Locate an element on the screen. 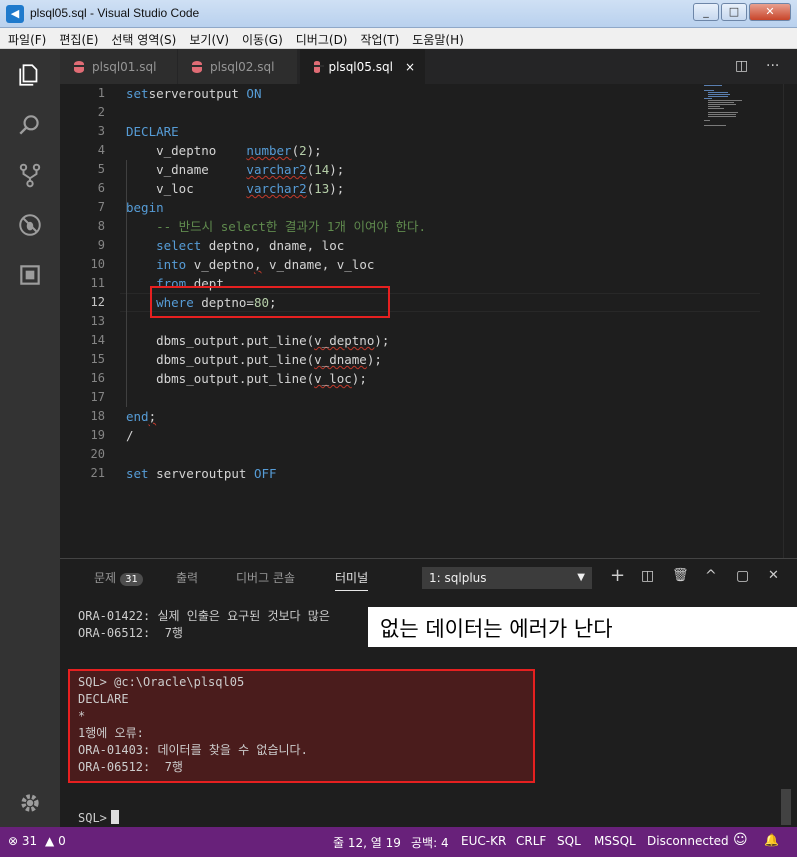 This screenshot has height=857, width=797. source-control-button is located at coordinates (30, 175).